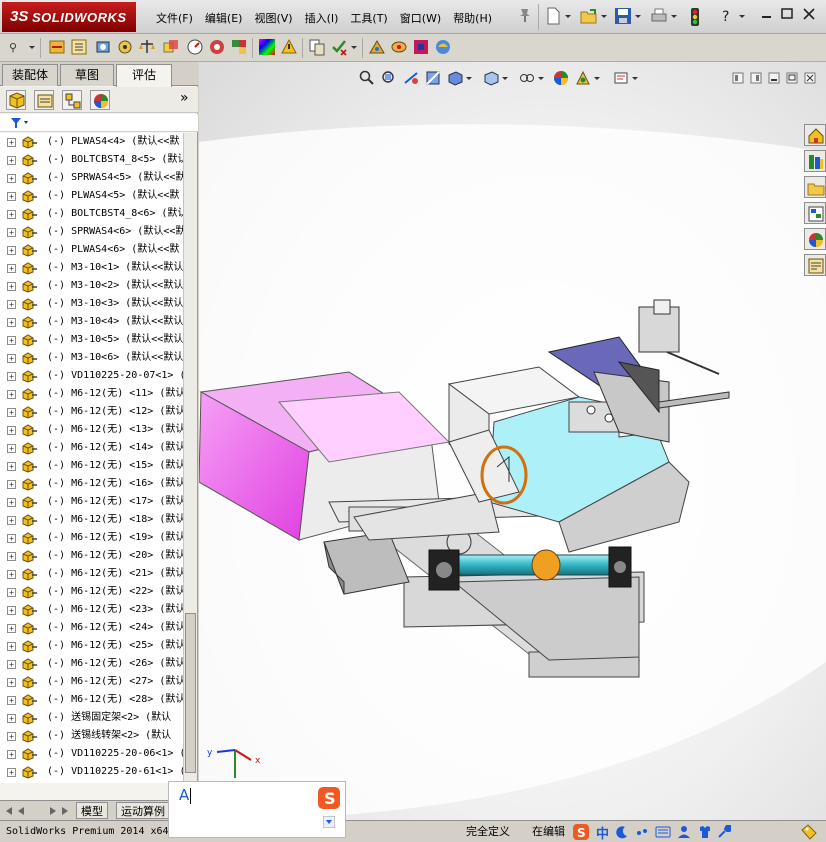 The width and height of the screenshot is (826, 842). What do you see at coordinates (103, 47) in the screenshot?
I see `section-properties-icon` at bounding box center [103, 47].